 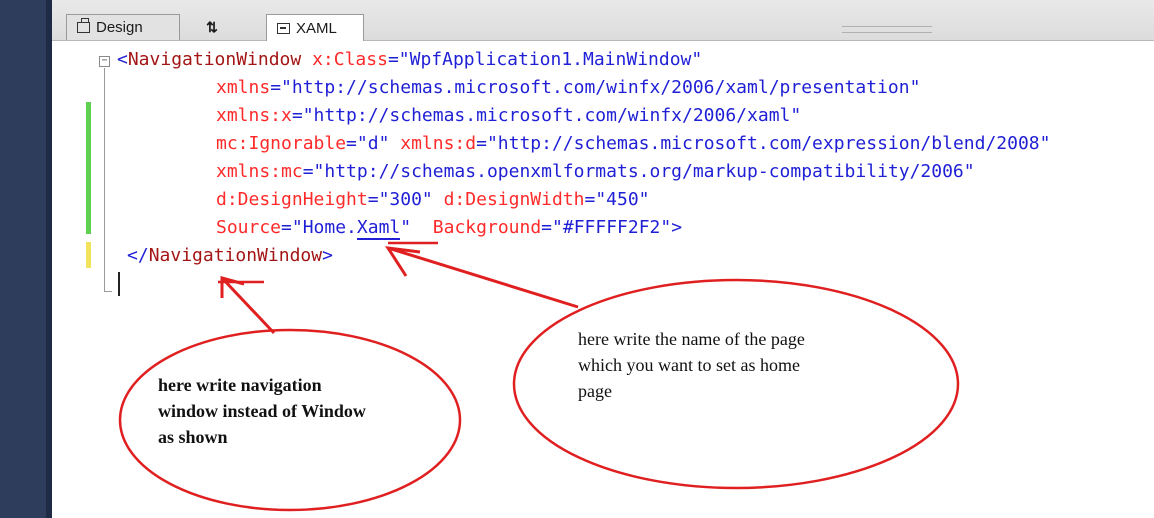 I want to click on arrow-to-source, so click(x=483, y=277).